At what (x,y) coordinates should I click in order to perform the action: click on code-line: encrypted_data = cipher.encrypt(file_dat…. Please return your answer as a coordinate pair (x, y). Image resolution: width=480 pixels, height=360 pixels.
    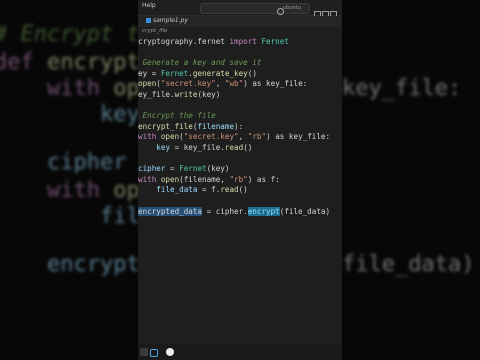
    Looking at the image, I should click on (234, 211).